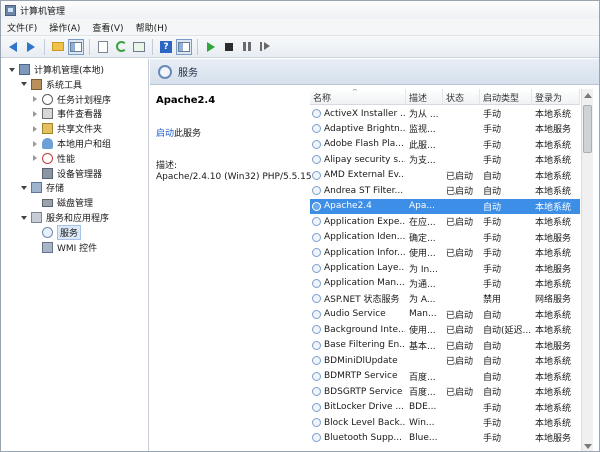 This screenshot has height=452, width=600. I want to click on console-view-button, so click(184, 46).